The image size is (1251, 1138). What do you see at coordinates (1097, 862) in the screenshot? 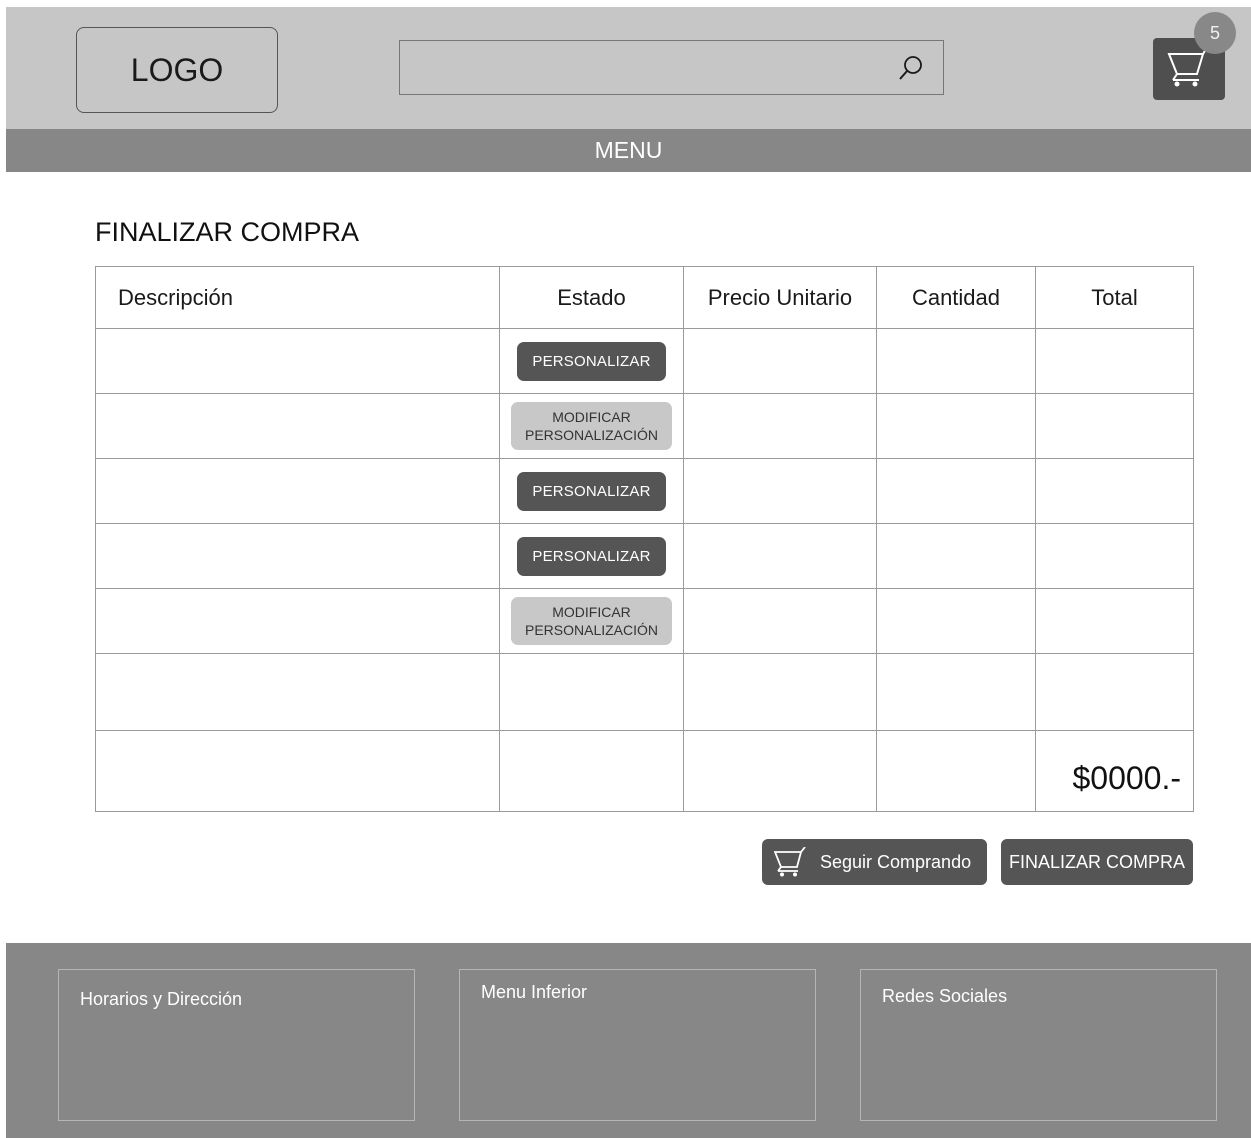
I see `finalizar-compra-button: FINALIZAR COMPRA` at bounding box center [1097, 862].